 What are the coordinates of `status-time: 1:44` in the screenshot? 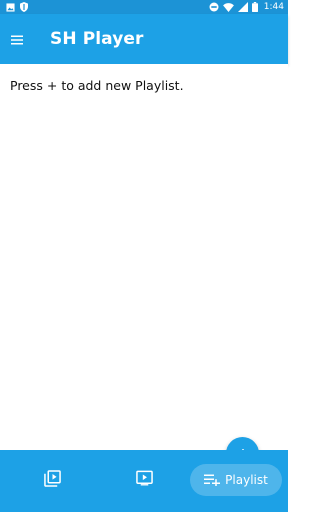 It's located at (273, 7).